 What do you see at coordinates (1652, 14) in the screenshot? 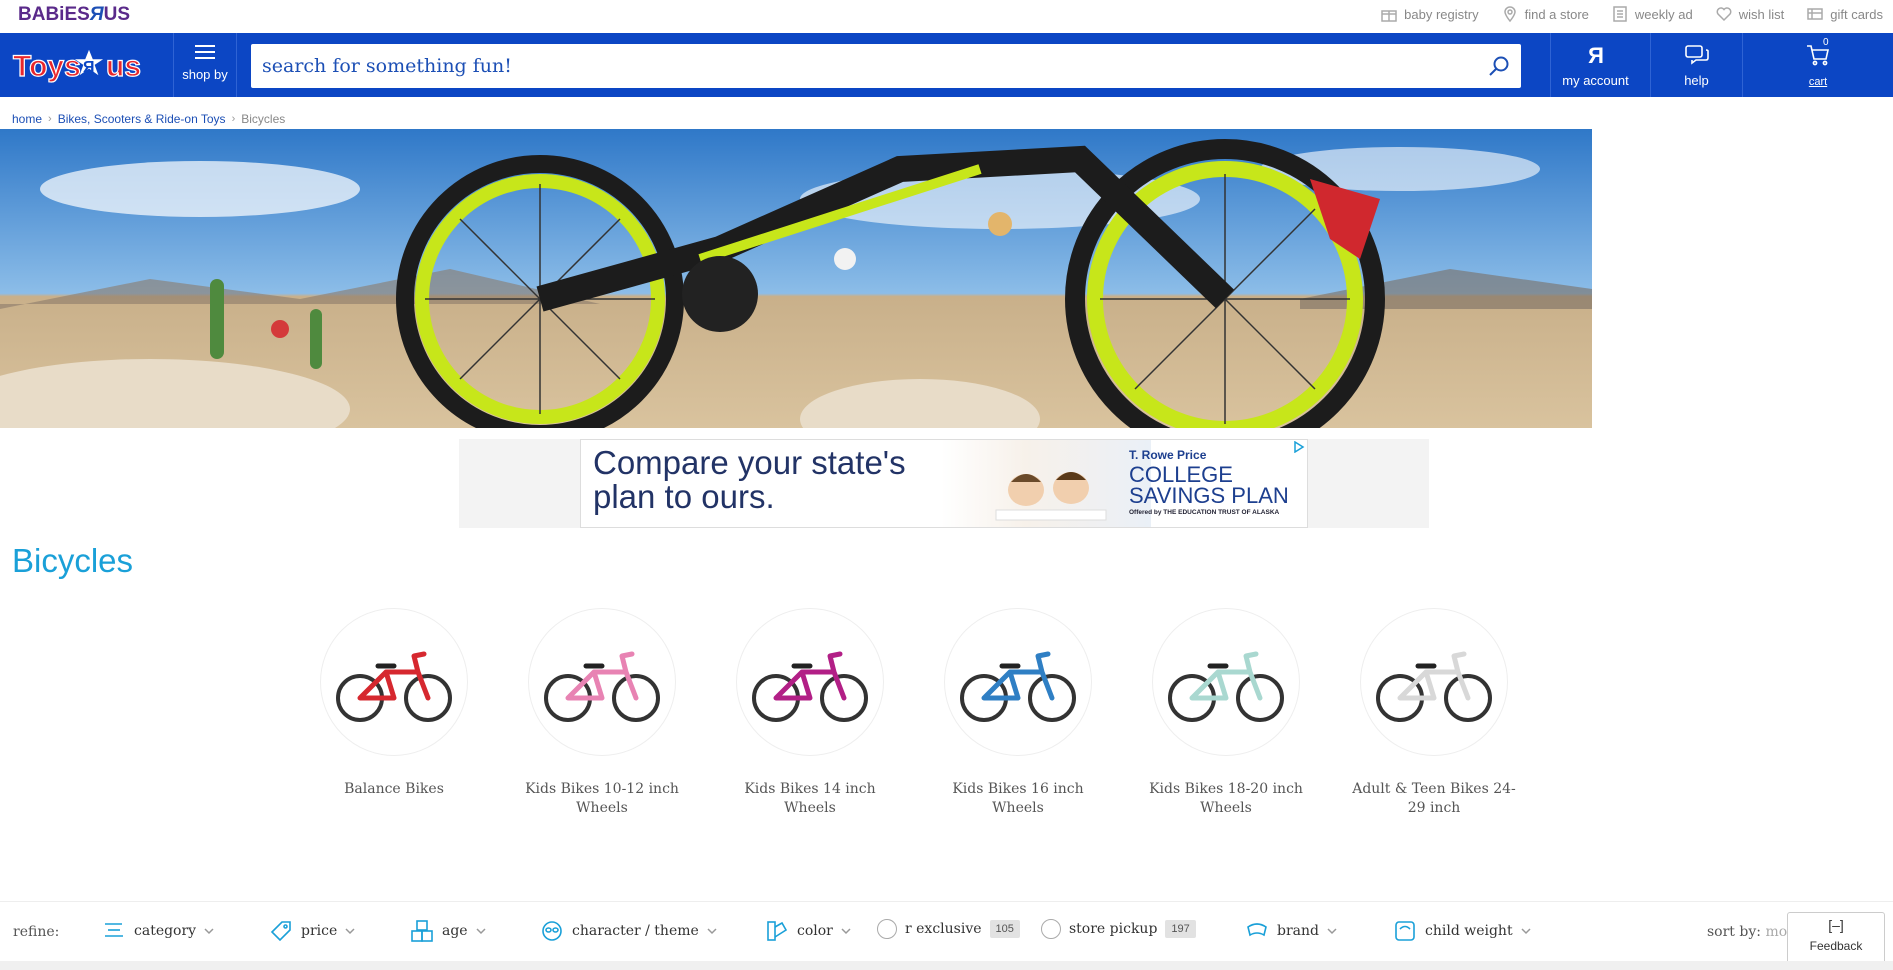
I see `weekly-ad-link: weekly ad` at bounding box center [1652, 14].